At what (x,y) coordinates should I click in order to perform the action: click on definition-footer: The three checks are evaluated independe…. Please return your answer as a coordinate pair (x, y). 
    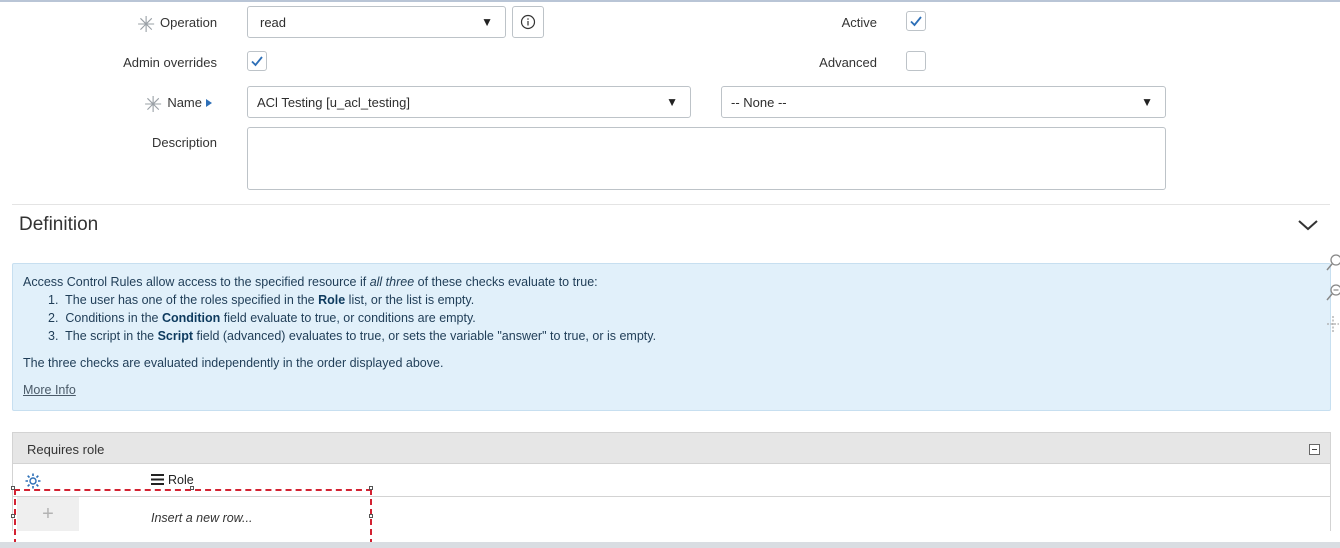
    Looking at the image, I should click on (233, 363).